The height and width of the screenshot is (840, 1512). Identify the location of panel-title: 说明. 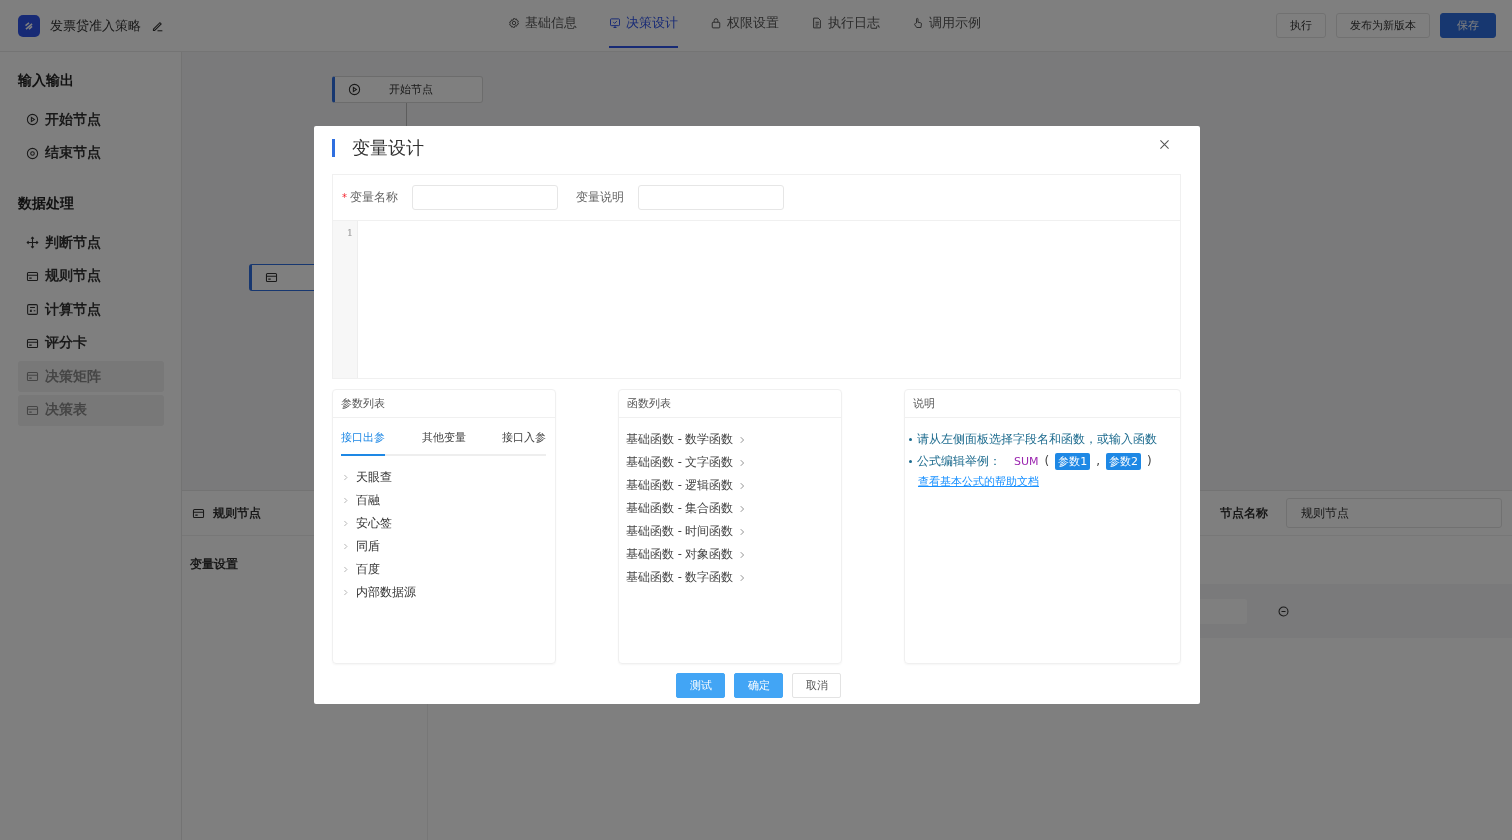
(1042, 404).